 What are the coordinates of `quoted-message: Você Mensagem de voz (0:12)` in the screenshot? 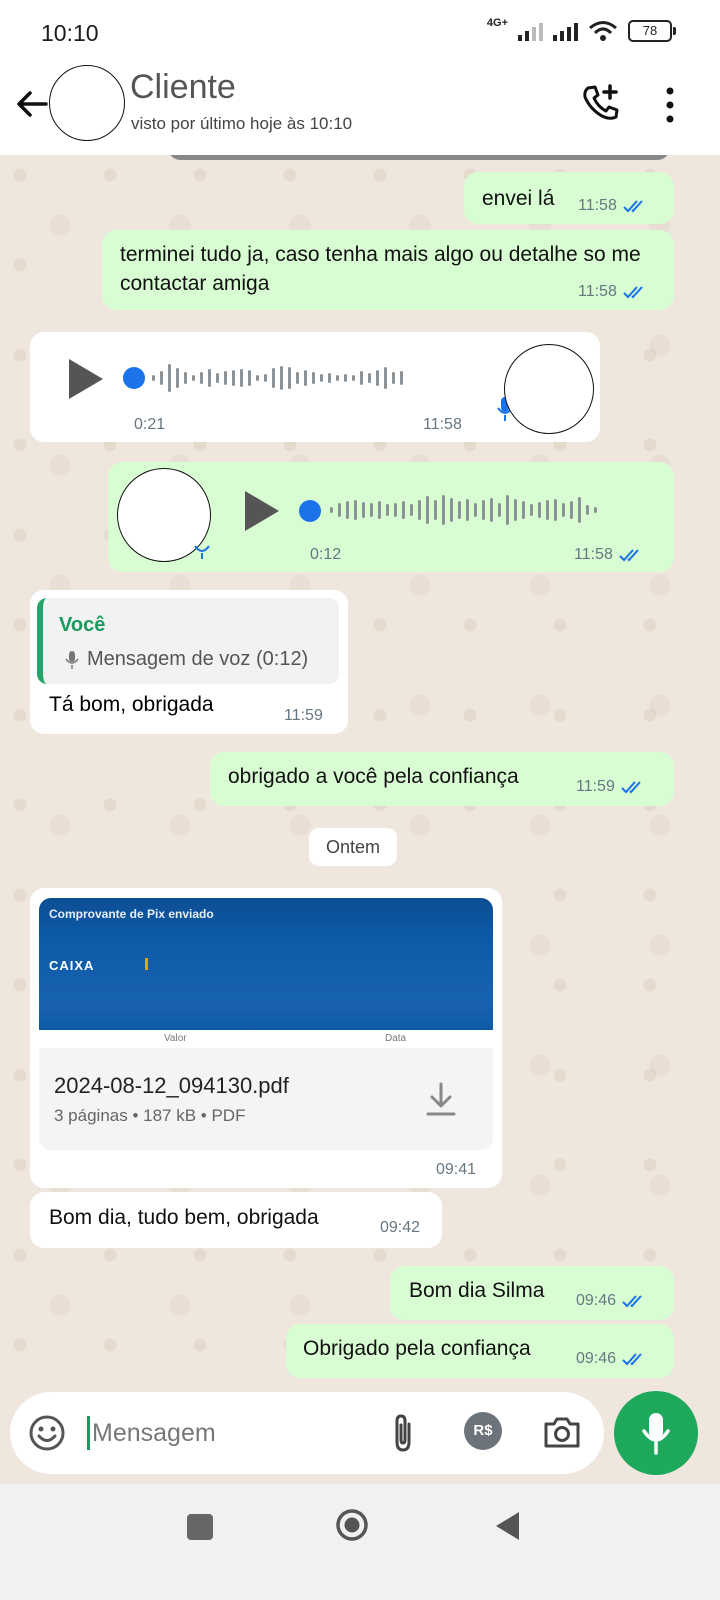 It's located at (188, 641).